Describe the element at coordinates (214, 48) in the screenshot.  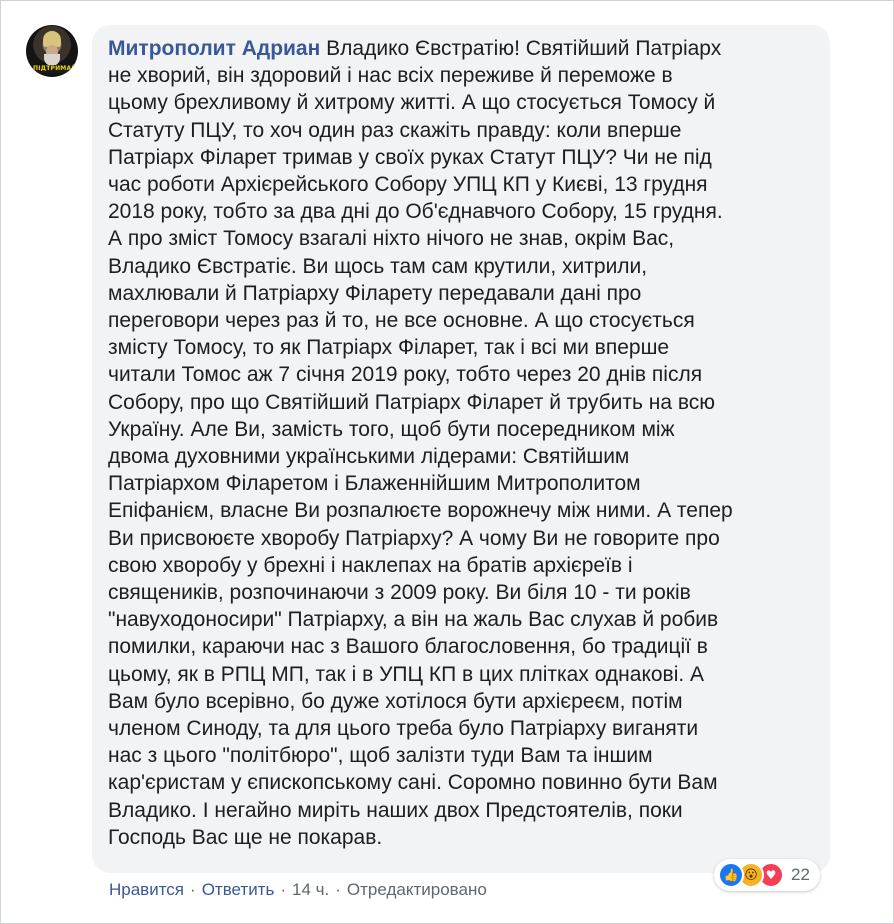
I see `author-link: Митрополит Адриан` at that location.